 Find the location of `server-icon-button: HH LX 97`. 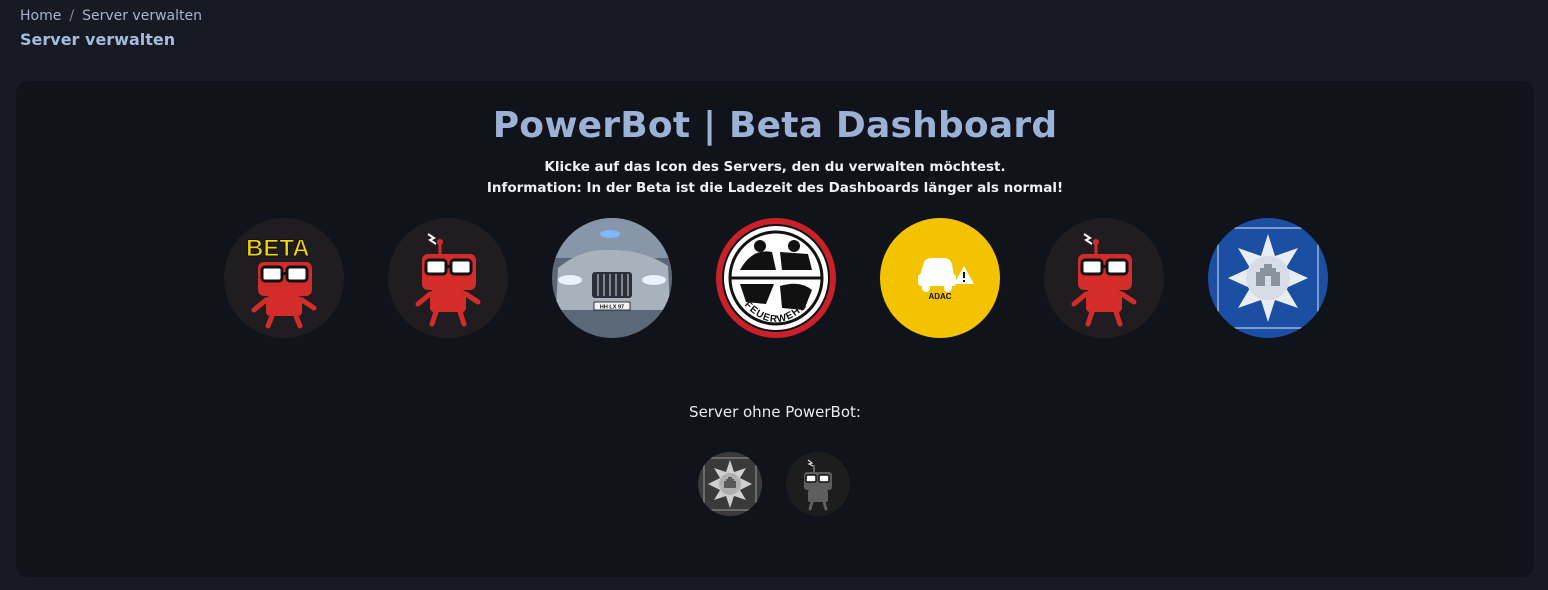

server-icon-button: HH LX 97 is located at coordinates (612, 278).